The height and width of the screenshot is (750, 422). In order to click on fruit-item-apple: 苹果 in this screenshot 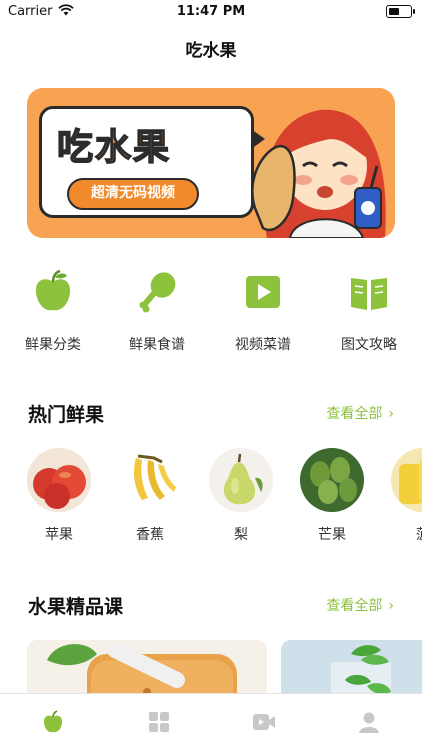, I will do `click(59, 496)`.